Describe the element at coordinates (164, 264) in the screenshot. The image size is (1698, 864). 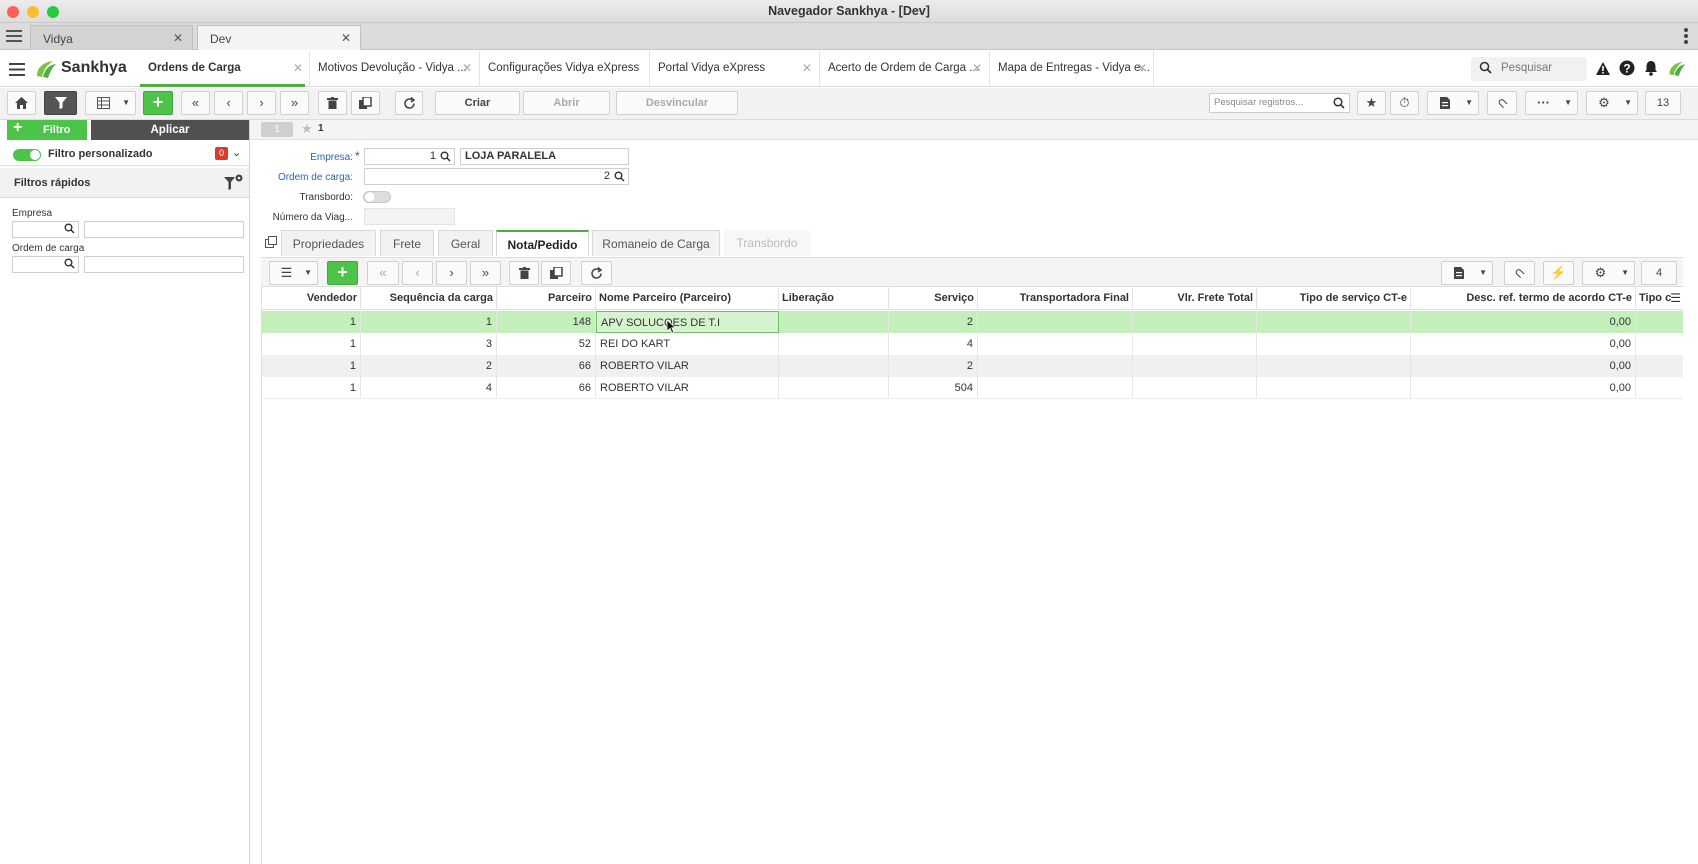
I see `ordem-filter-name-input` at that location.